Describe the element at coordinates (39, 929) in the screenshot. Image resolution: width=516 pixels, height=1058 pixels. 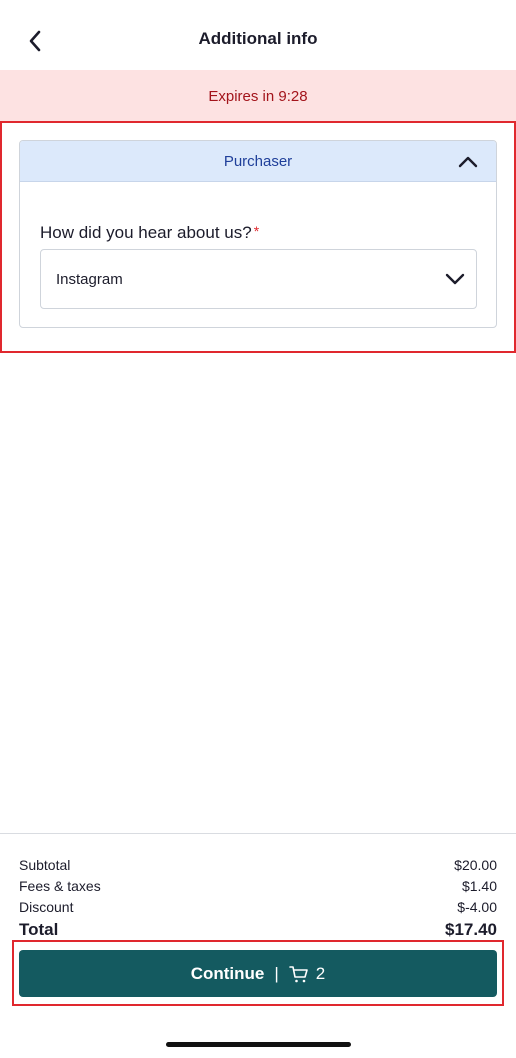
I see `total-label: Total` at that location.